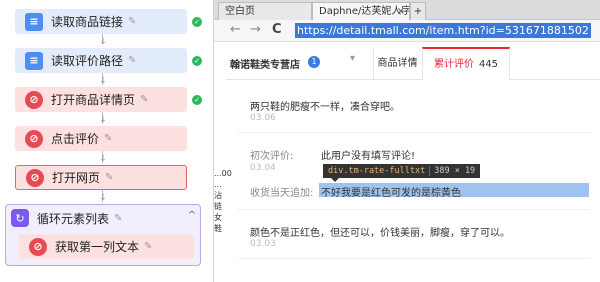  Describe the element at coordinates (20, 218) in the screenshot. I see `loop-icon: ↻` at that location.